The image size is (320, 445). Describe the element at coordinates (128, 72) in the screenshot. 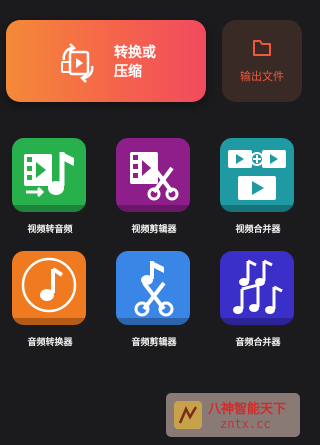

I see `convert-label-line2: 压缩` at that location.